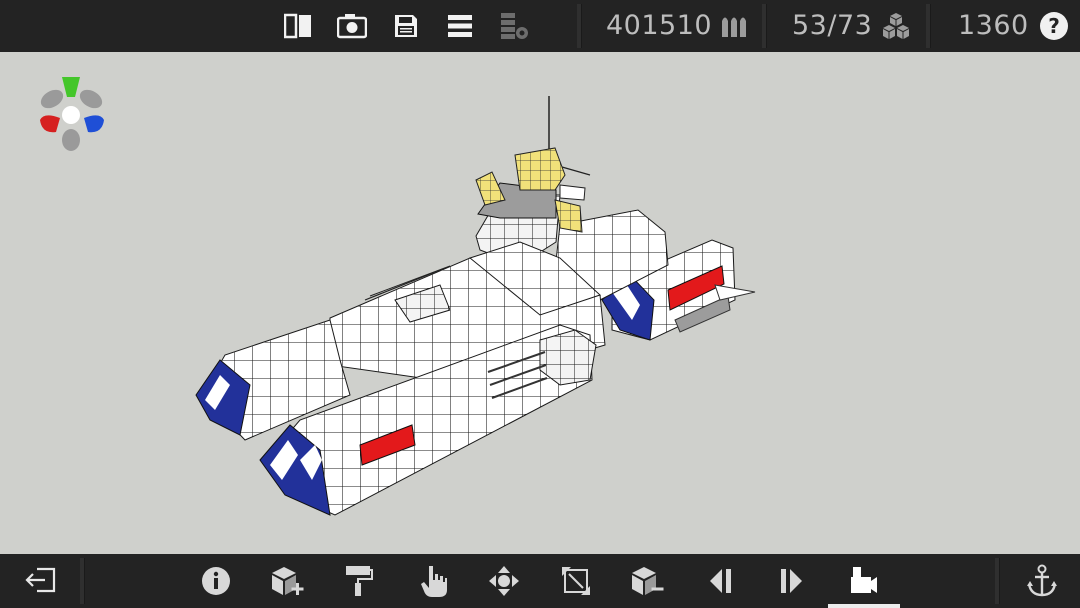 The image size is (1080, 608). What do you see at coordinates (1054, 26) in the screenshot?
I see `help-button: ?` at bounding box center [1054, 26].